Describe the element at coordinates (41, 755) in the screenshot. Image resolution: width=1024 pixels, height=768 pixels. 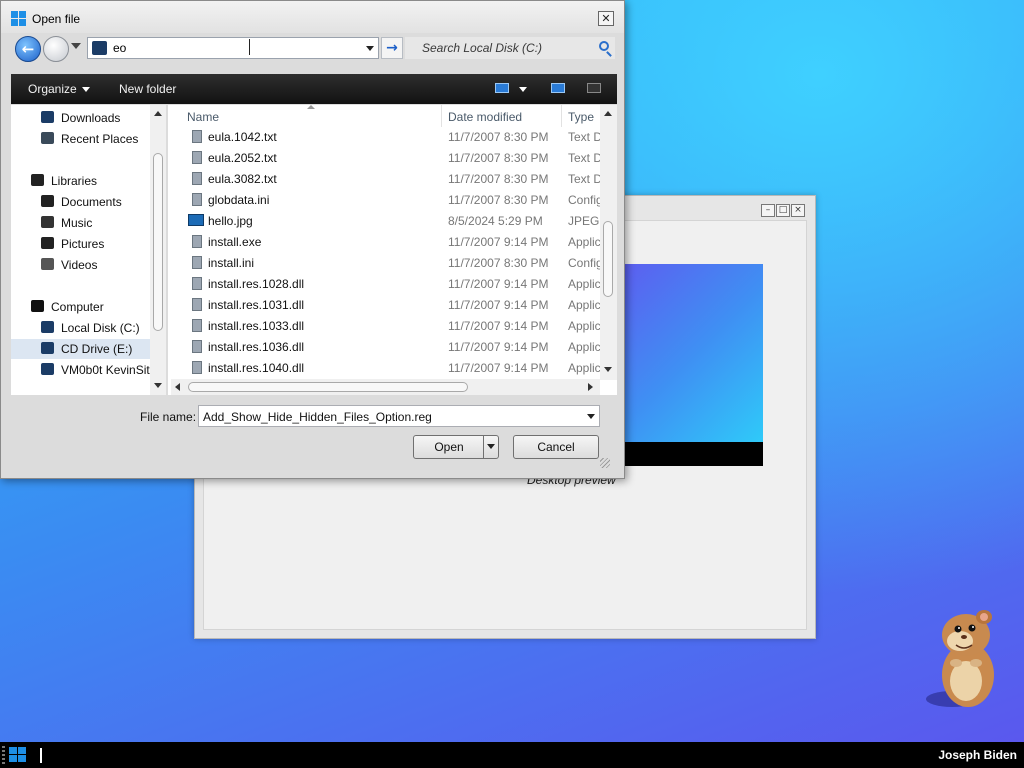
I see `taskbar-text-cursor` at that location.